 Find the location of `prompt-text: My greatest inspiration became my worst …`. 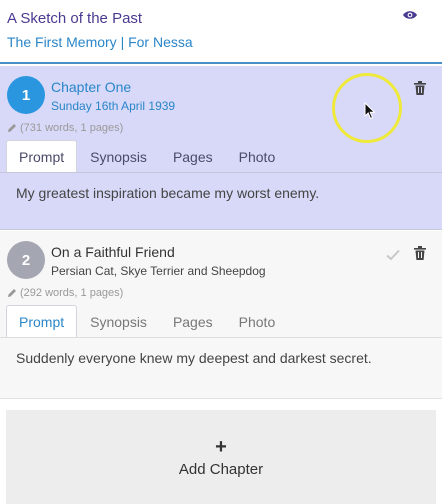

prompt-text: My greatest inspiration became my worst … is located at coordinates (168, 193).